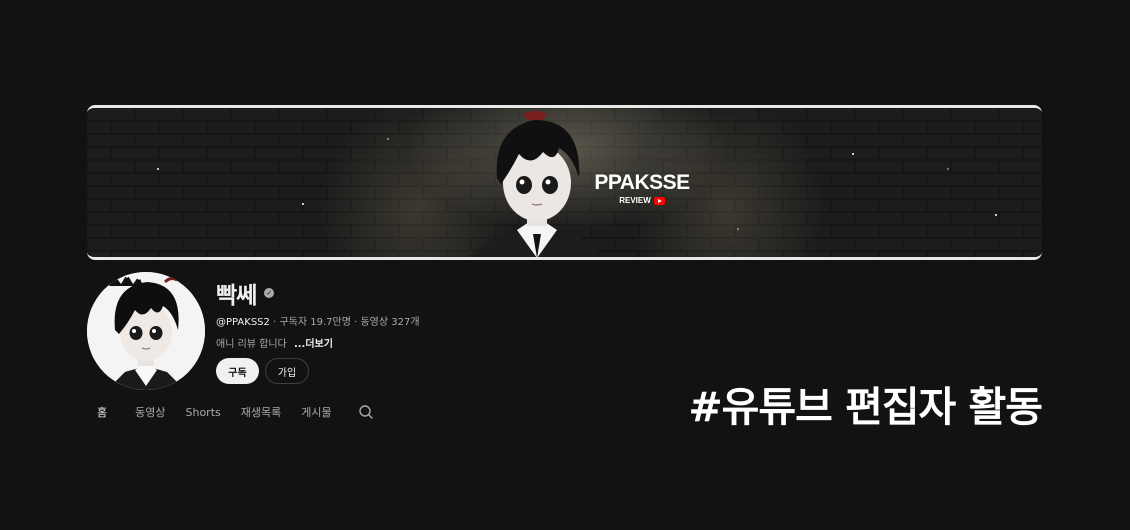  I want to click on avatar-character-illustration, so click(146, 331).